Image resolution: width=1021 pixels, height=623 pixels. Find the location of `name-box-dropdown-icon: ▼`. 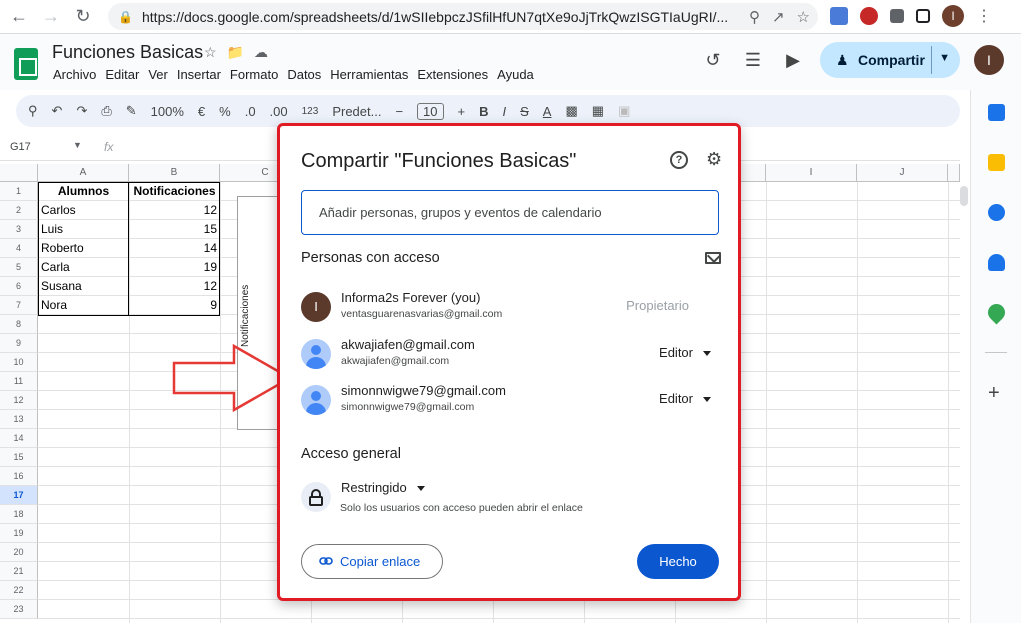

name-box-dropdown-icon: ▼ is located at coordinates (77, 145).